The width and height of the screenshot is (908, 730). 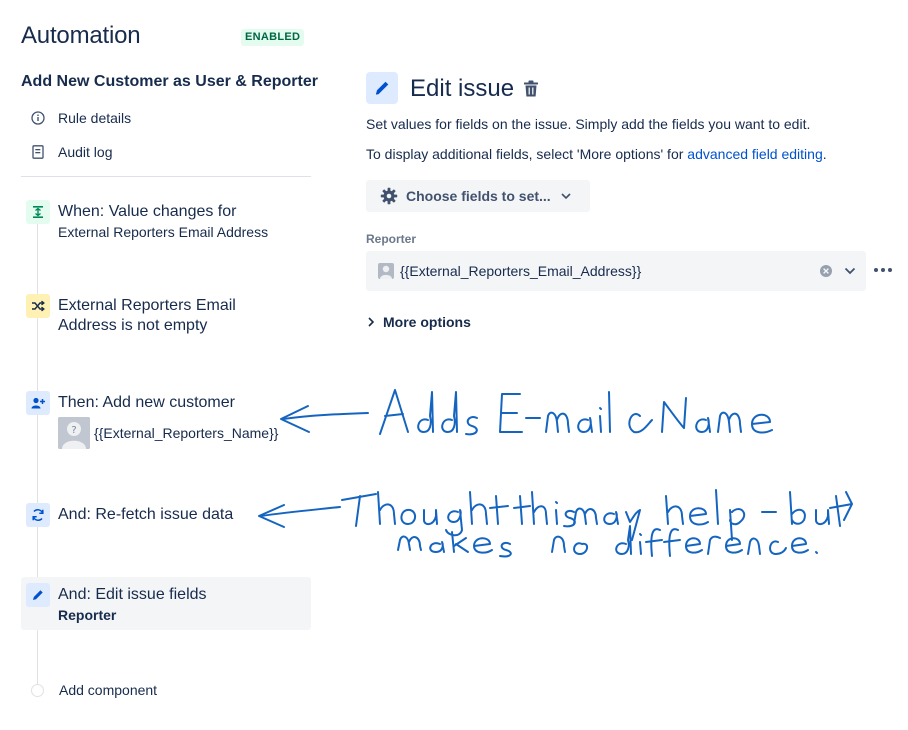 I want to click on add-user-icon, so click(x=38, y=403).